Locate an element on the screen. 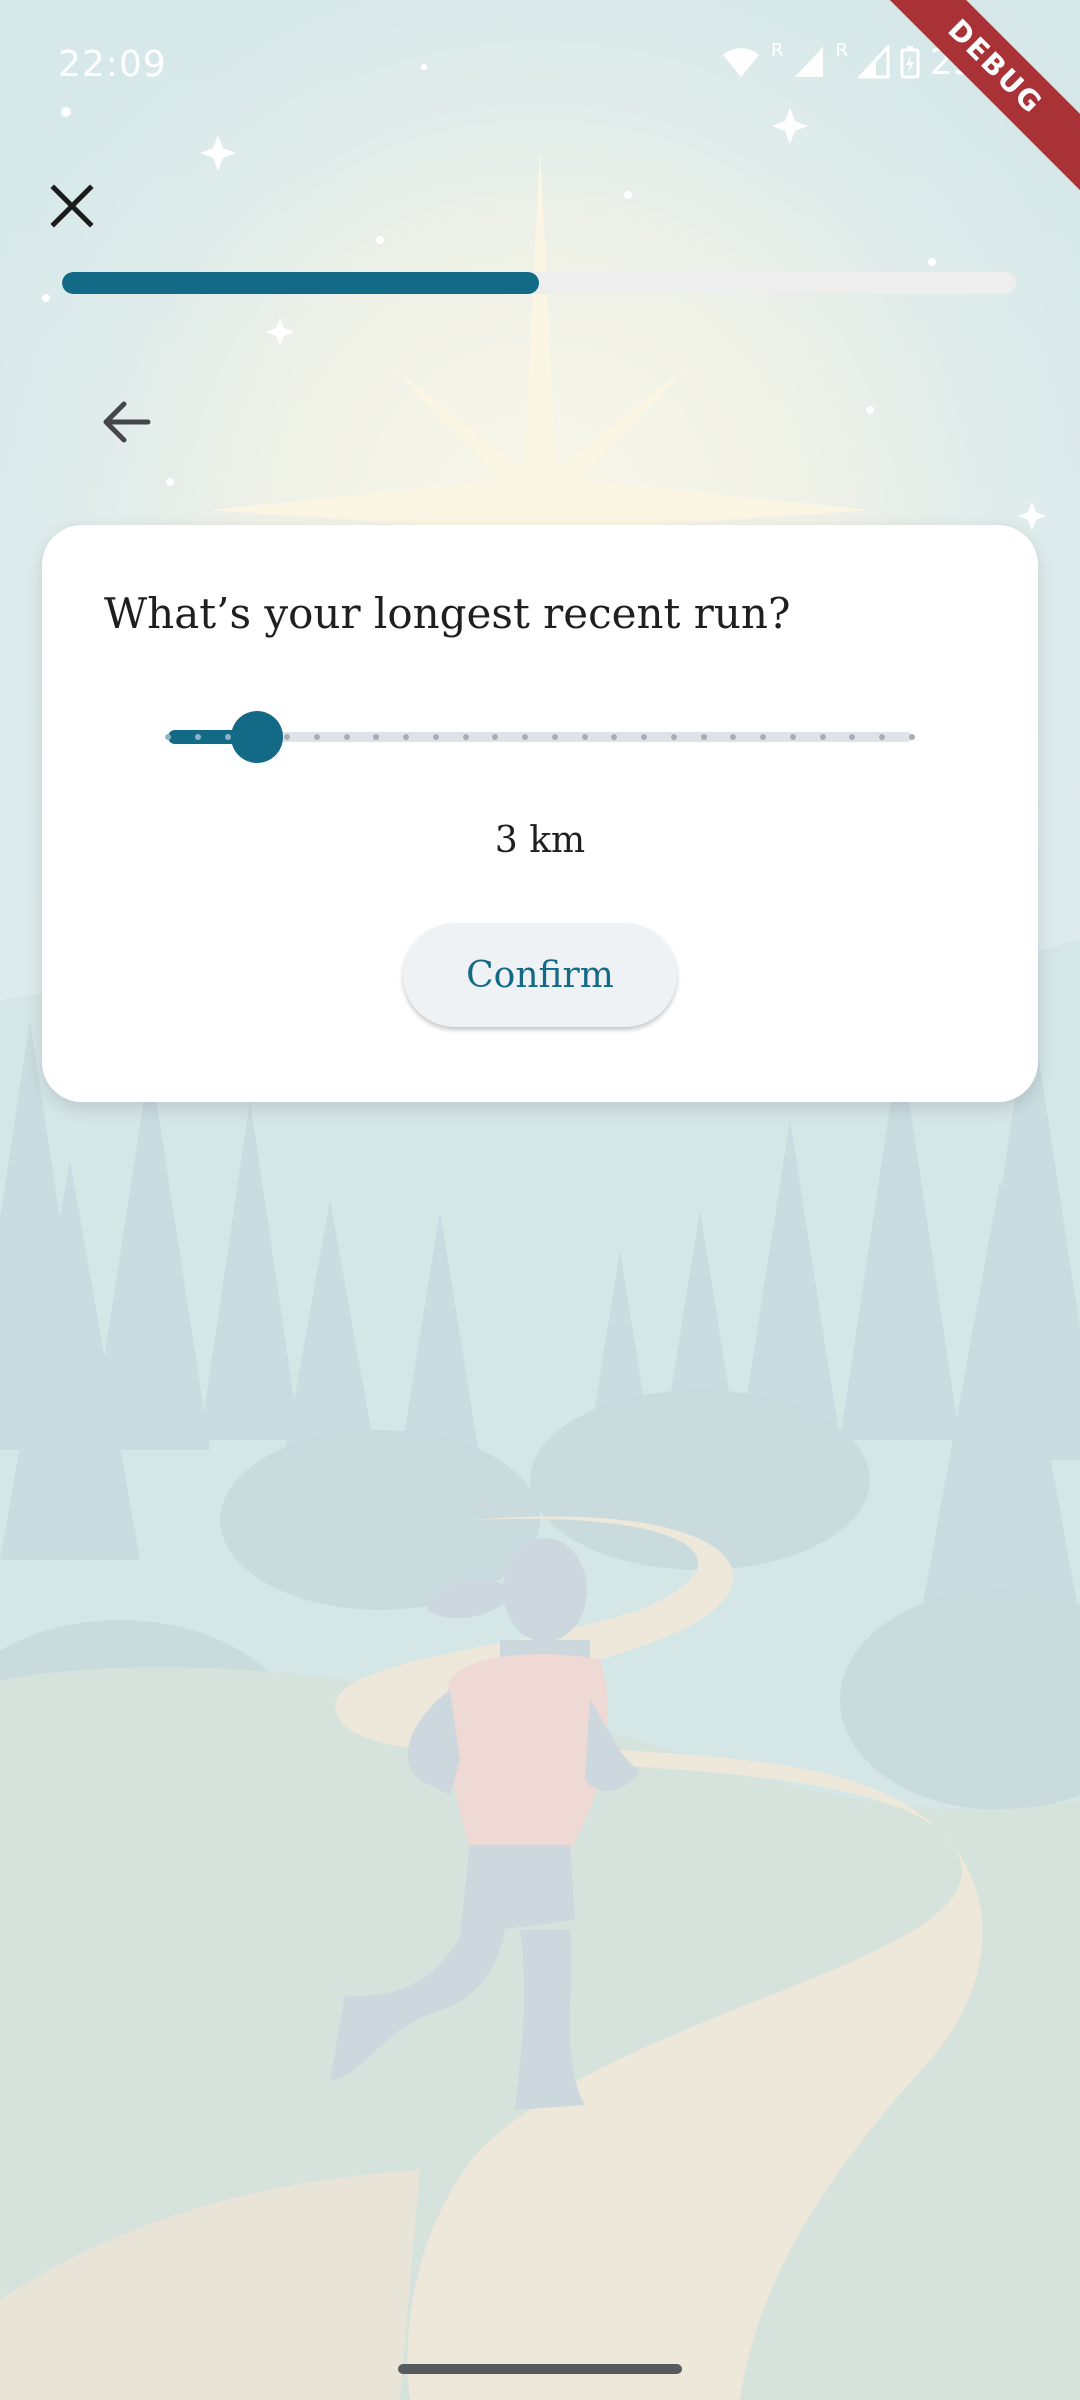  close-icon is located at coordinates (72, 206).